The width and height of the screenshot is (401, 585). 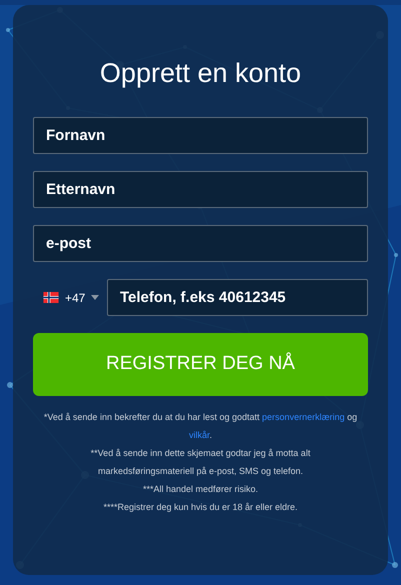 What do you see at coordinates (199, 435) in the screenshot?
I see `terms-link: vilkår` at bounding box center [199, 435].